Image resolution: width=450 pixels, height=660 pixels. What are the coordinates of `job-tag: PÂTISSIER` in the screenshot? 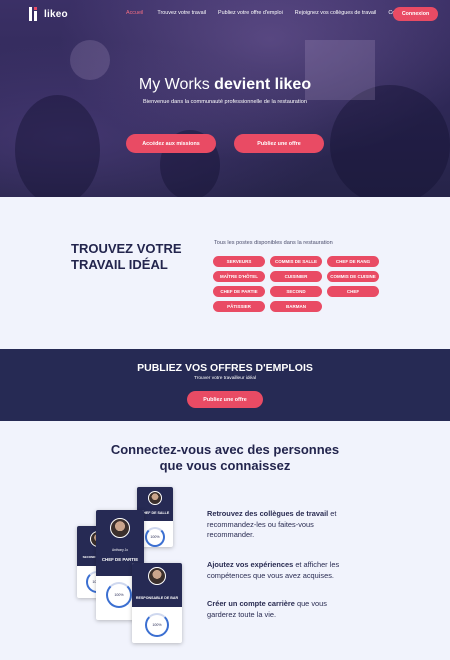 It's located at (239, 306).